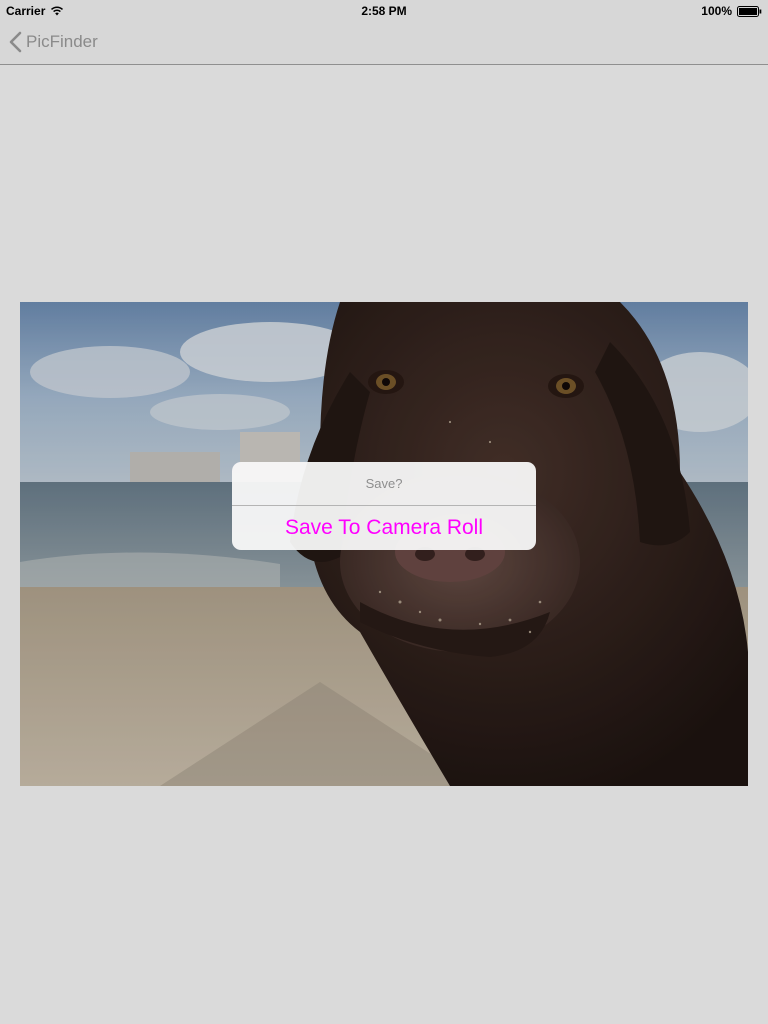  What do you see at coordinates (384, 42) in the screenshot?
I see `navigation-bar: PicFinder` at bounding box center [384, 42].